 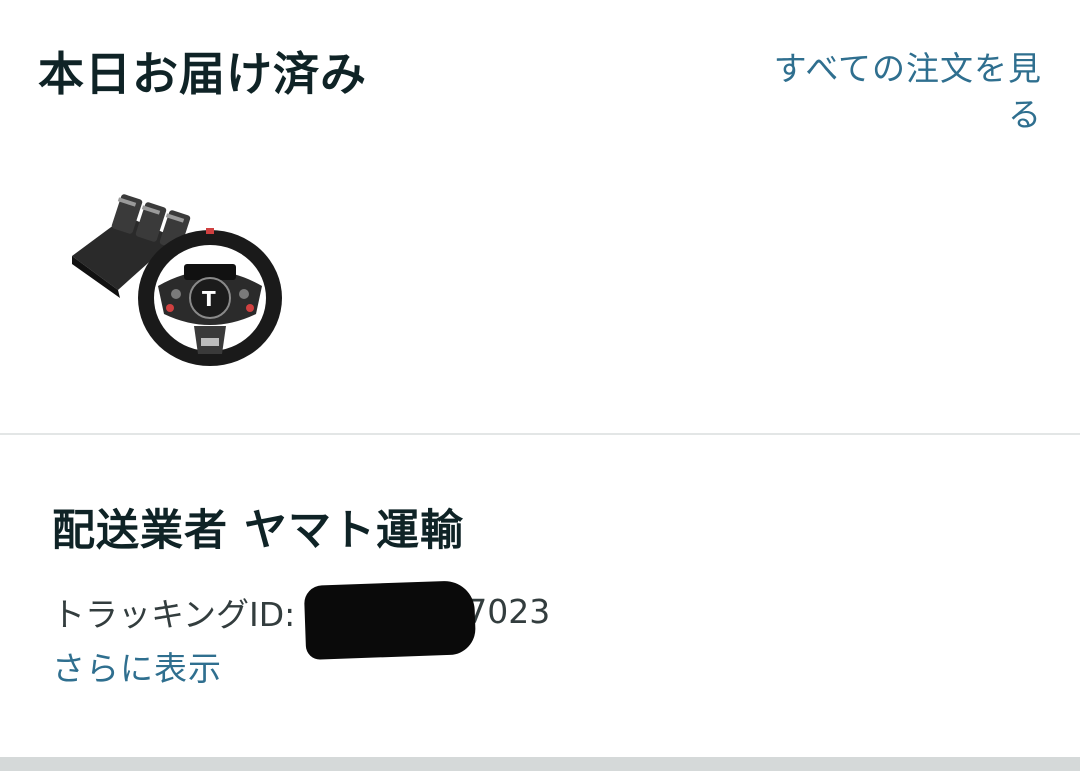 What do you see at coordinates (174, 614) in the screenshot?
I see `tracking-label: トラッキングID:` at bounding box center [174, 614].